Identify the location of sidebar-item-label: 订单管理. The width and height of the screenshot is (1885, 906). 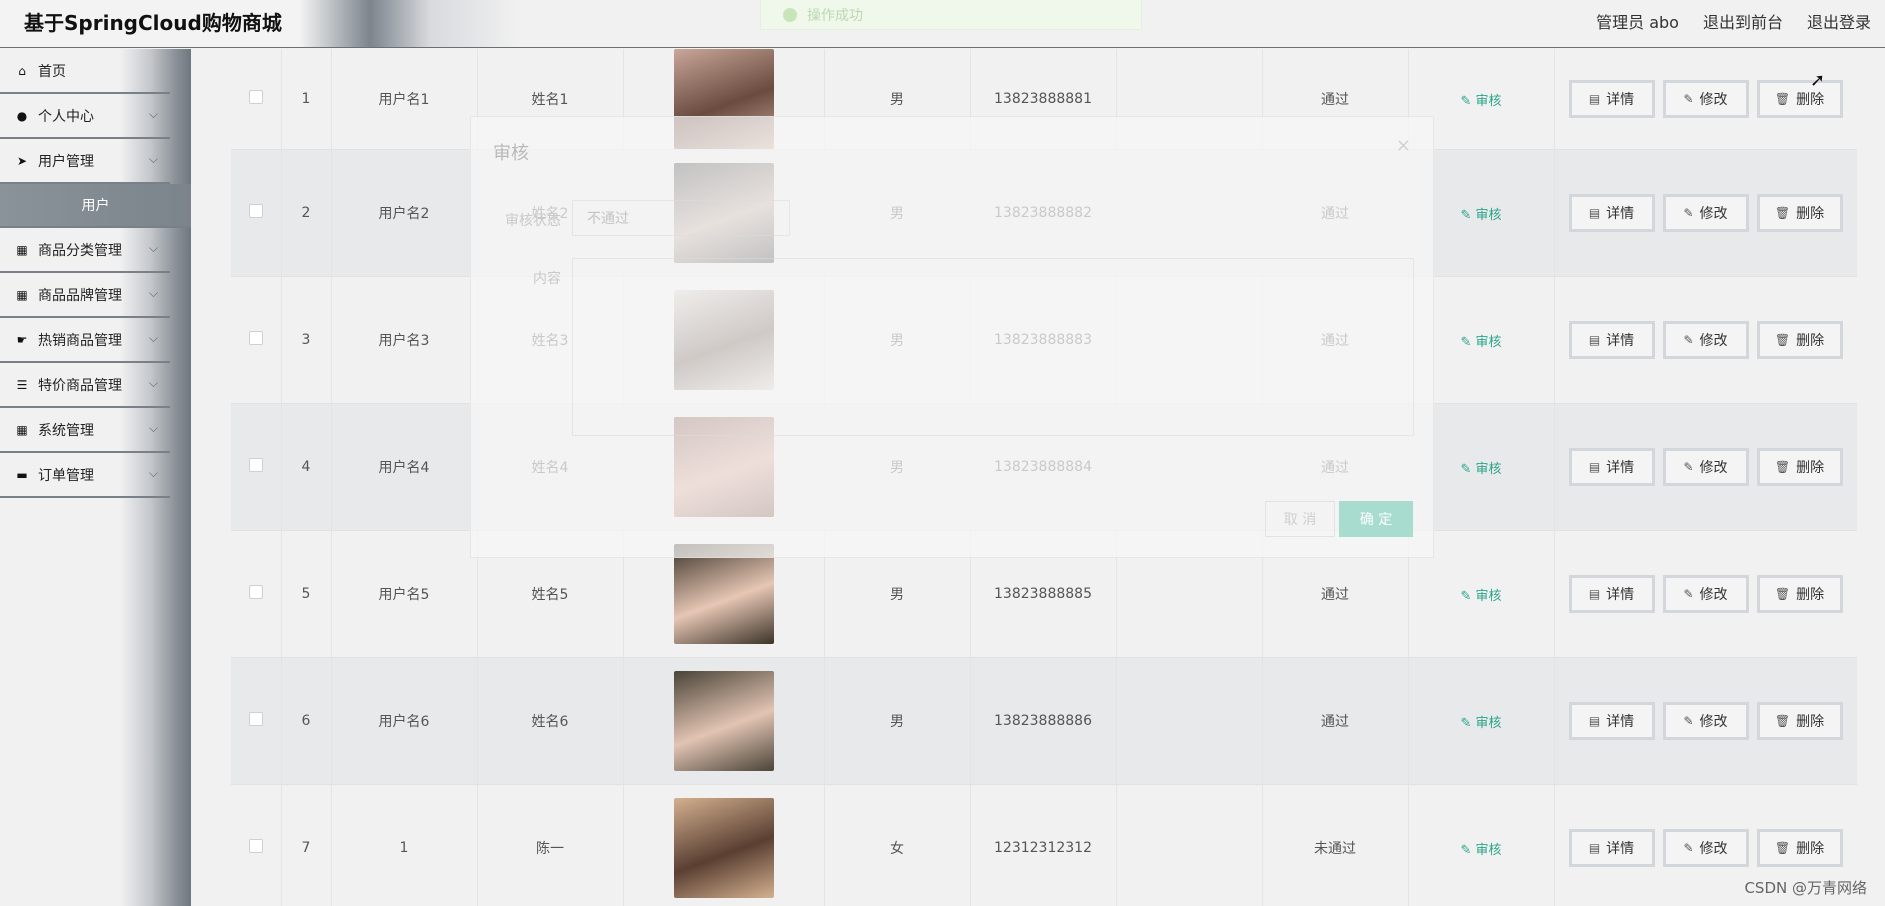
(66, 475).